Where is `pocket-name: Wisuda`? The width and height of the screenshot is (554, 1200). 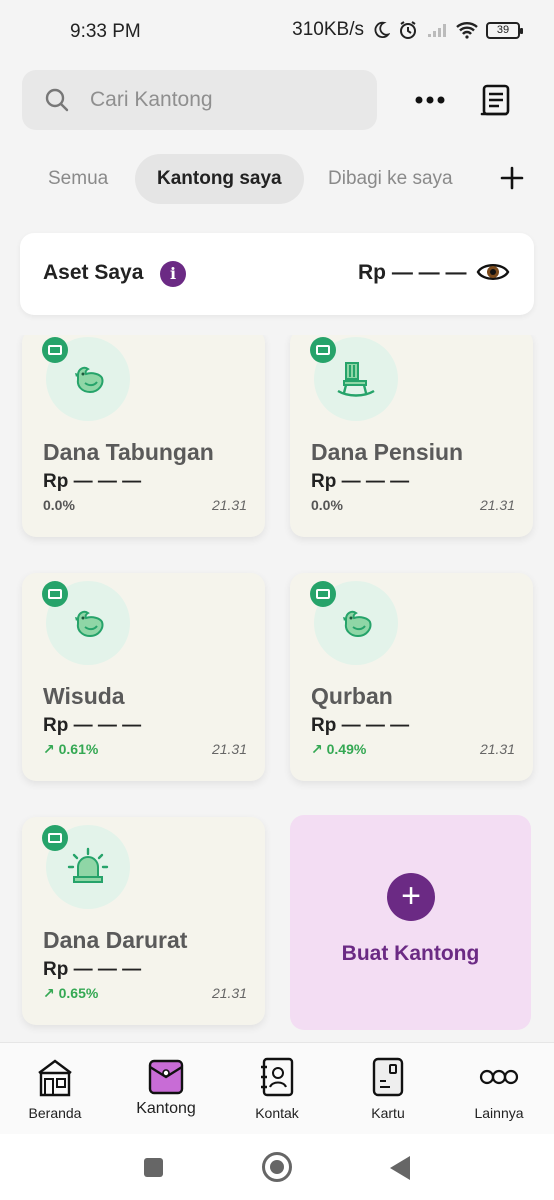 pocket-name: Wisuda is located at coordinates (84, 696).